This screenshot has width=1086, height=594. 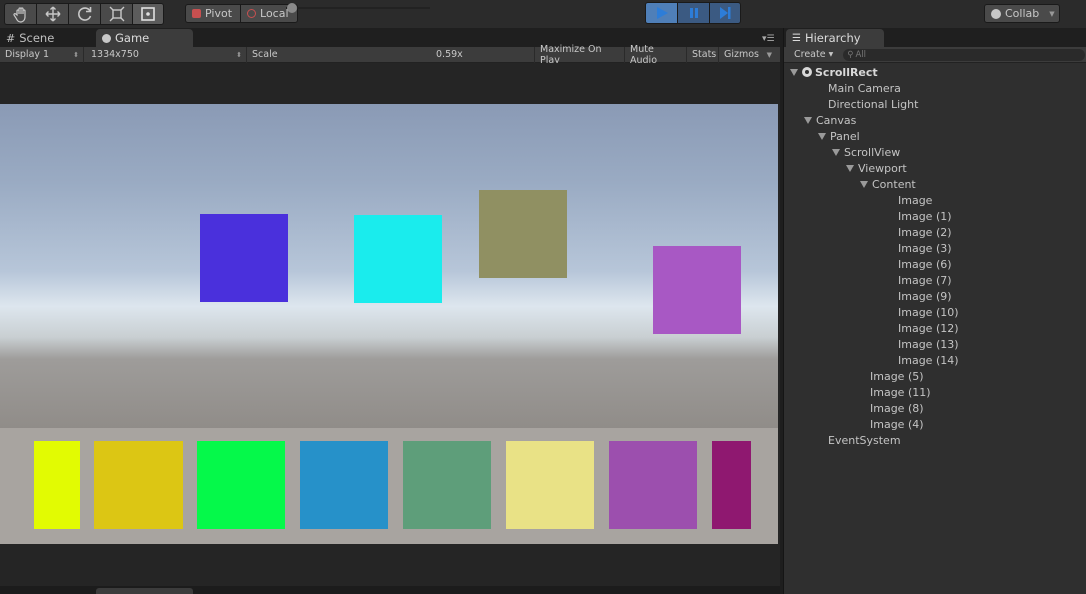 I want to click on hierarchy-item-label: Image (12), so click(x=928, y=328).